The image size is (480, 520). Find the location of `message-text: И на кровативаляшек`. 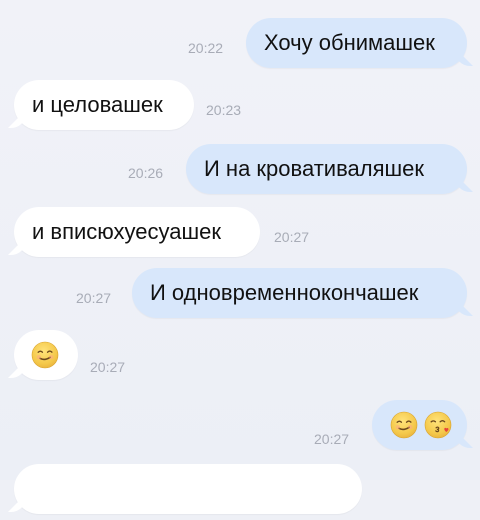

message-text: И на кровативаляшек is located at coordinates (314, 168).